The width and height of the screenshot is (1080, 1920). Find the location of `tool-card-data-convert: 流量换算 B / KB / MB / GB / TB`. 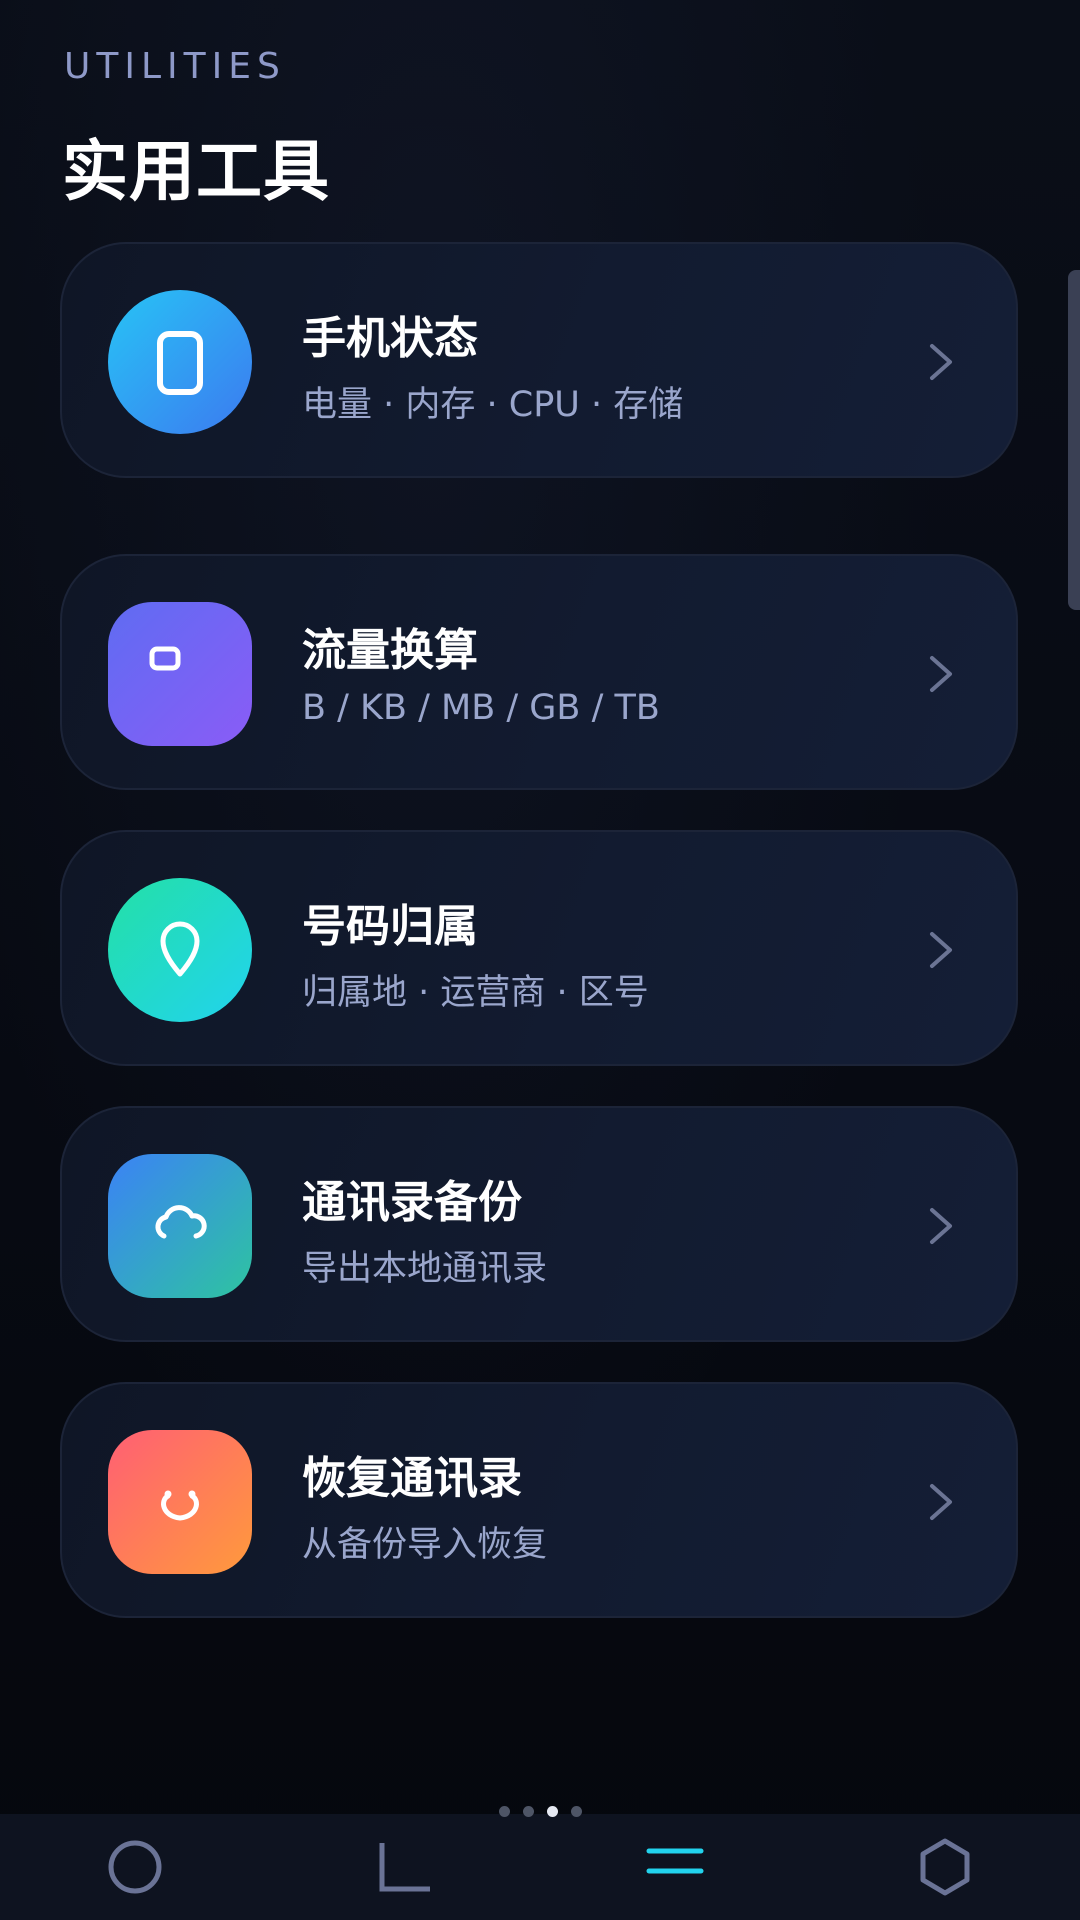

tool-card-data-convert: 流量换算 B / KB / MB / GB / TB is located at coordinates (539, 672).